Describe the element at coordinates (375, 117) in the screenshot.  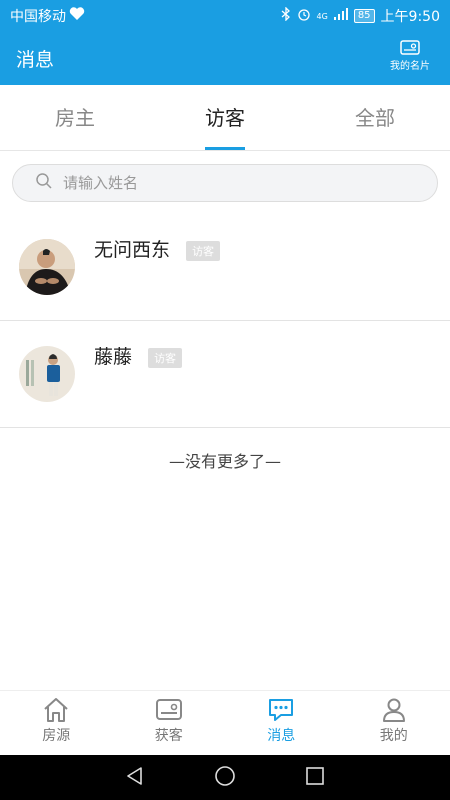
I see `tab-all: 全部` at that location.